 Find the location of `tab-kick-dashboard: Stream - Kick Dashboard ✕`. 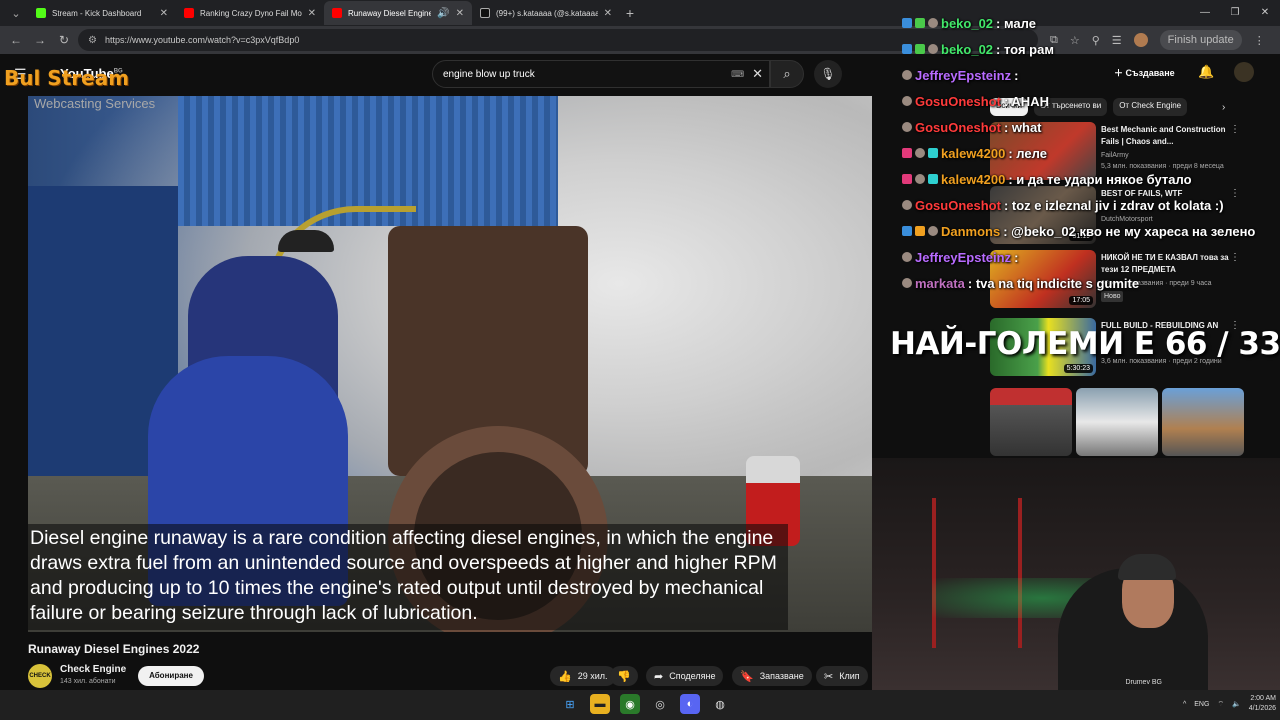

tab-kick-dashboard: Stream - Kick Dashboard ✕ is located at coordinates (102, 13).